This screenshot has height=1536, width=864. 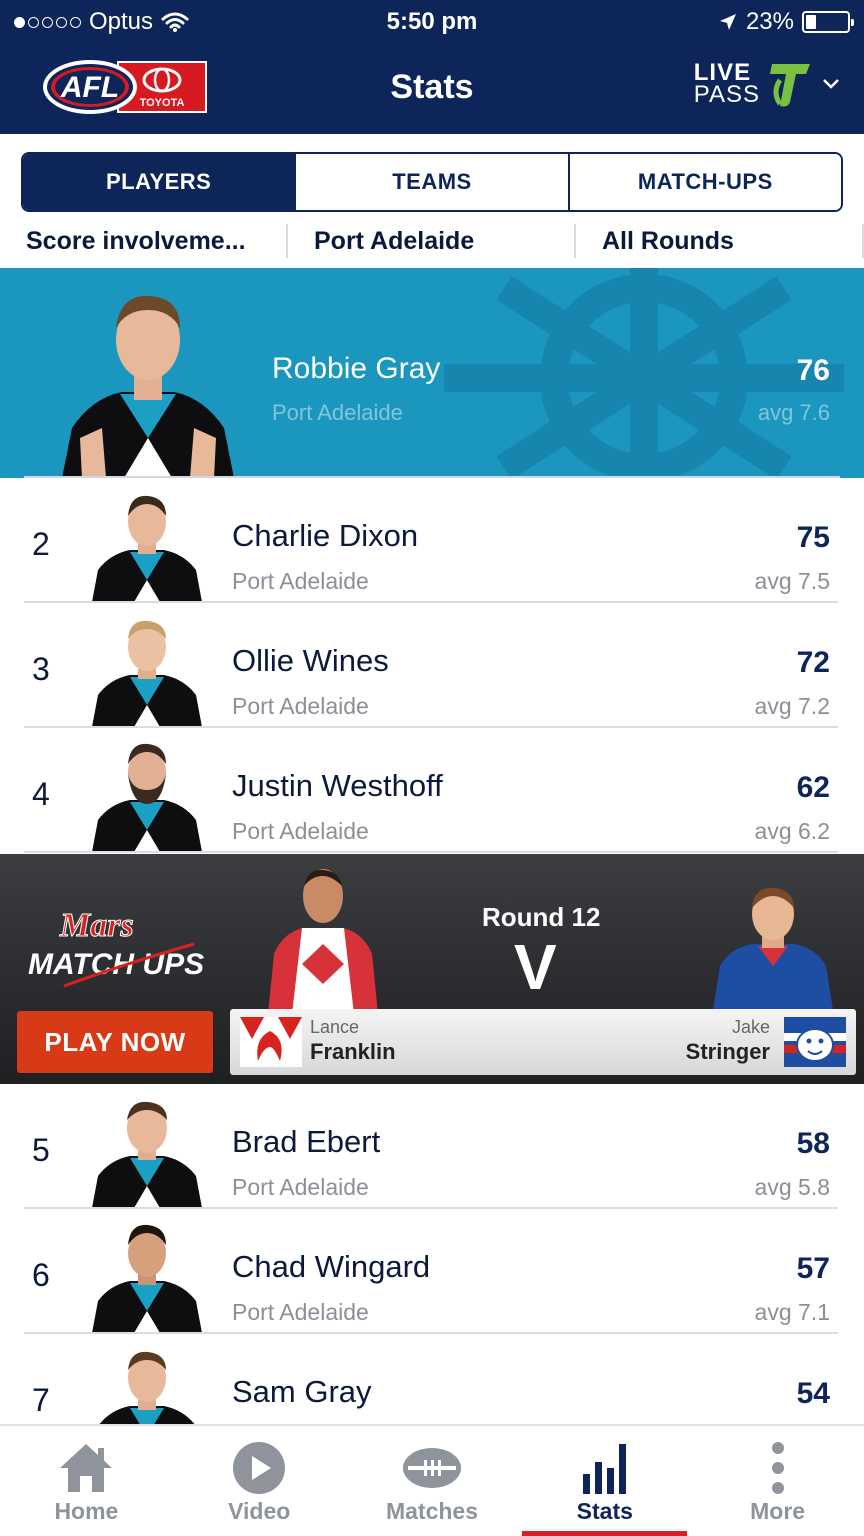 What do you see at coordinates (86, 1468) in the screenshot?
I see `home-icon` at bounding box center [86, 1468].